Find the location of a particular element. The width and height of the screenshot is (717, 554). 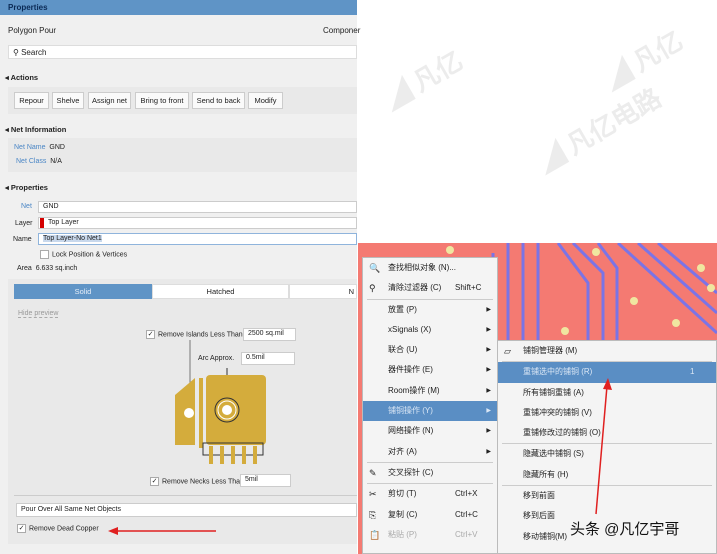

paste-icon: 📋 is located at coordinates (375, 534).